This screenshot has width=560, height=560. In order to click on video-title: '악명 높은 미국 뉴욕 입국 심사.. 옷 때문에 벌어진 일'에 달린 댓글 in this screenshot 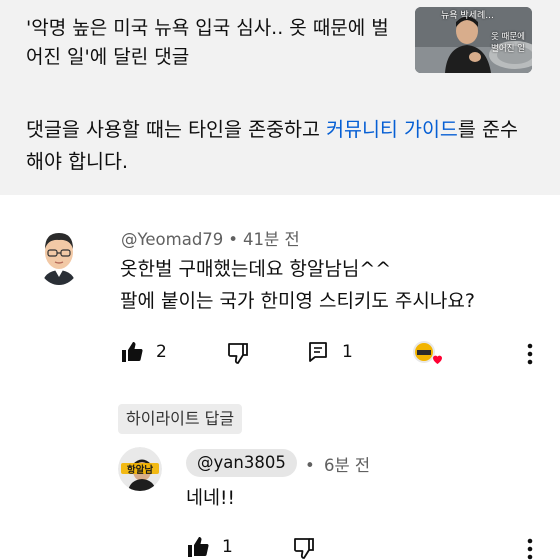, I will do `click(211, 43)`.